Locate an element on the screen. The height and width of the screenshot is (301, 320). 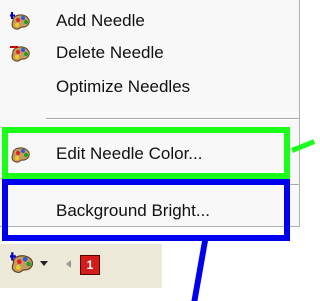
menu-item-optimize-needles: Optimize Needles is located at coordinates (149, 87).